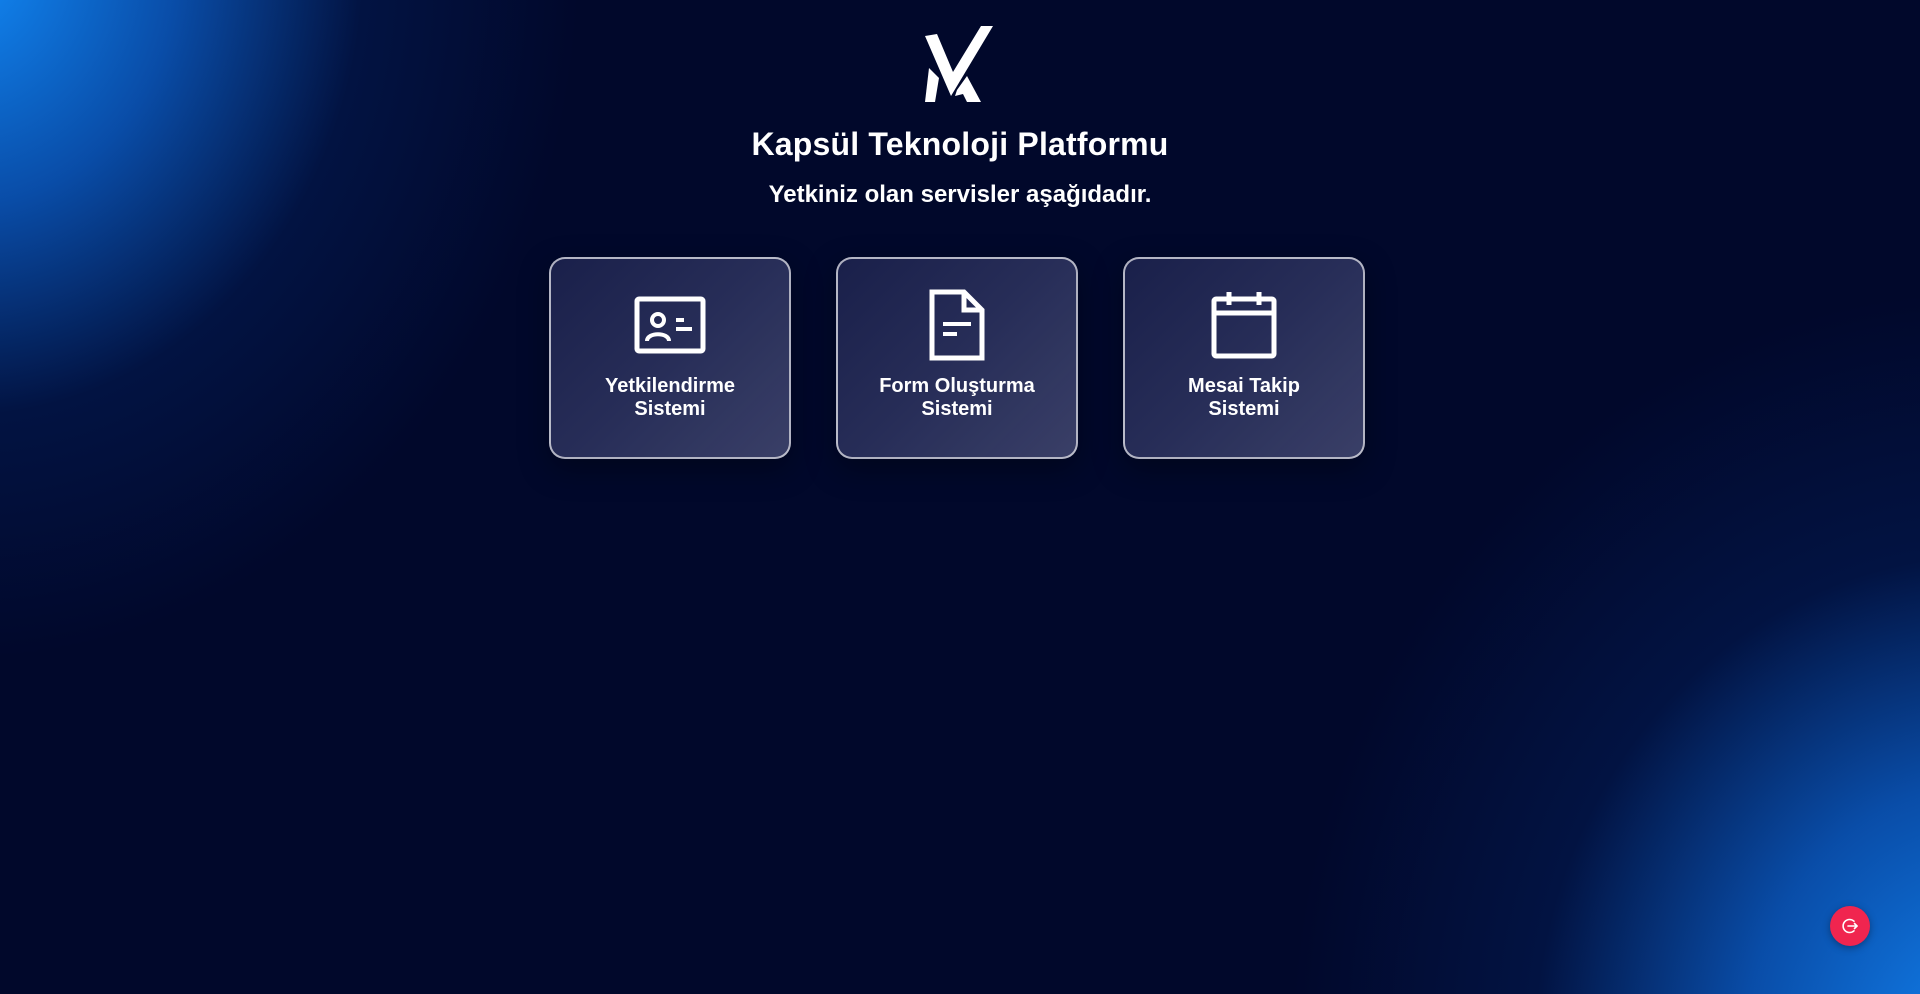 The width and height of the screenshot is (1920, 994). What do you see at coordinates (959, 64) in the screenshot?
I see `kapsul-k-logo-icon` at bounding box center [959, 64].